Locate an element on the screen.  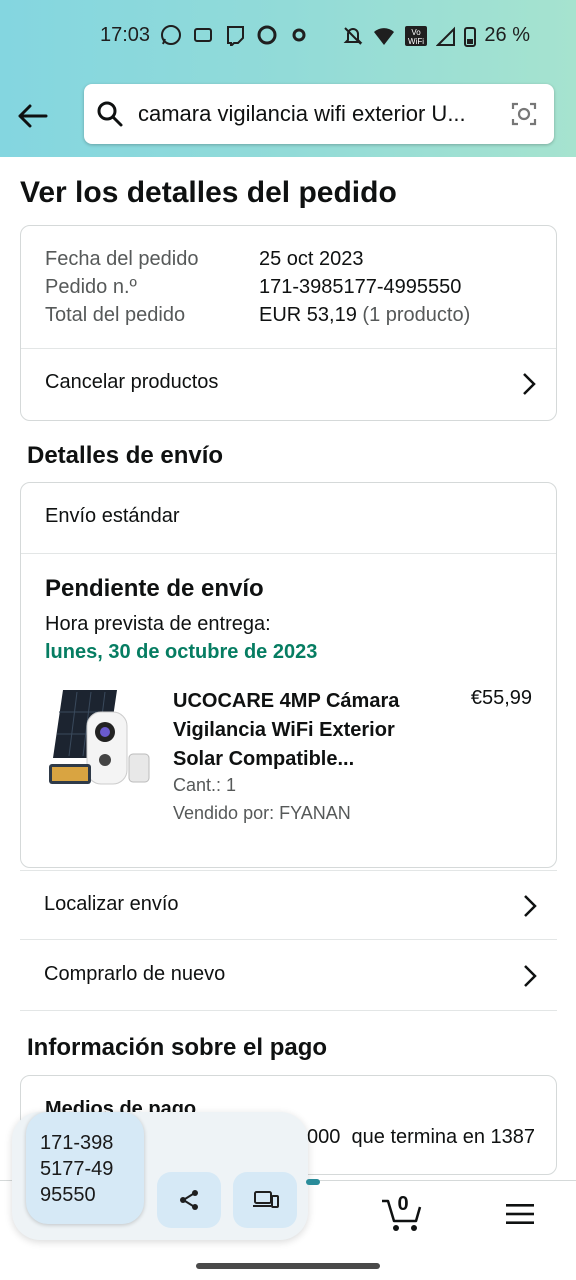
shipping-status: Pendiente de envío is located at coordinates (154, 588).